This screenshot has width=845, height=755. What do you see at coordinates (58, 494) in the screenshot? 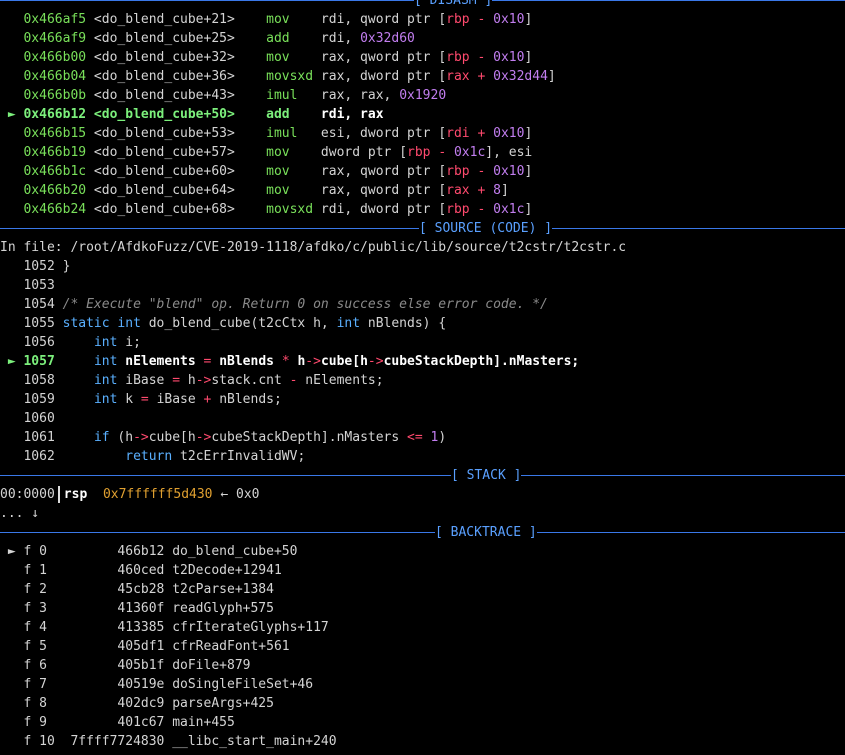
I see `stack-divider` at bounding box center [58, 494].